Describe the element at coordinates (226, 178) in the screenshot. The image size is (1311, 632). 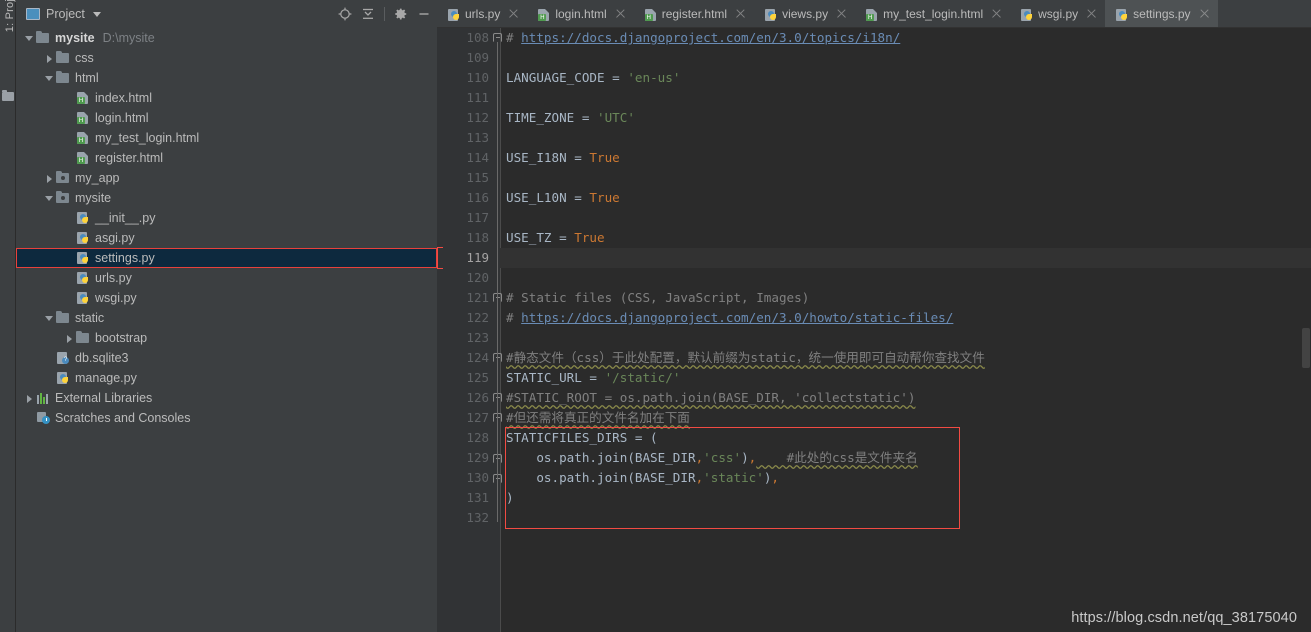
I see `tree-item: my_app` at that location.